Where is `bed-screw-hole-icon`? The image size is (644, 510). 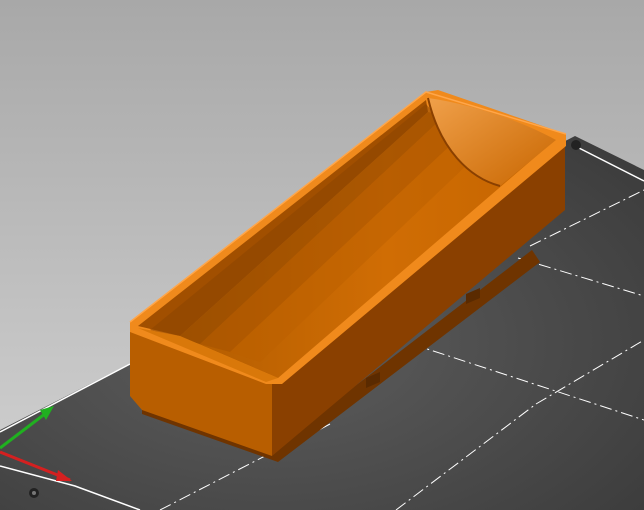
bed-screw-hole-icon is located at coordinates (34, 493).